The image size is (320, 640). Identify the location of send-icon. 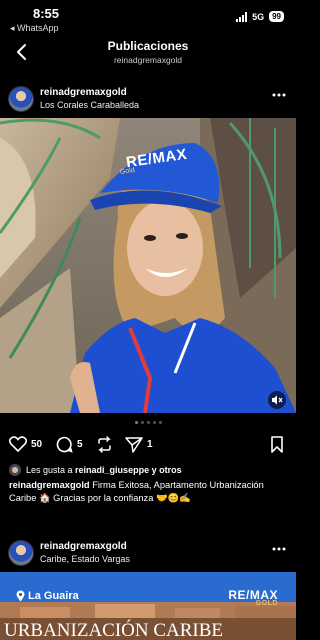
(134, 445).